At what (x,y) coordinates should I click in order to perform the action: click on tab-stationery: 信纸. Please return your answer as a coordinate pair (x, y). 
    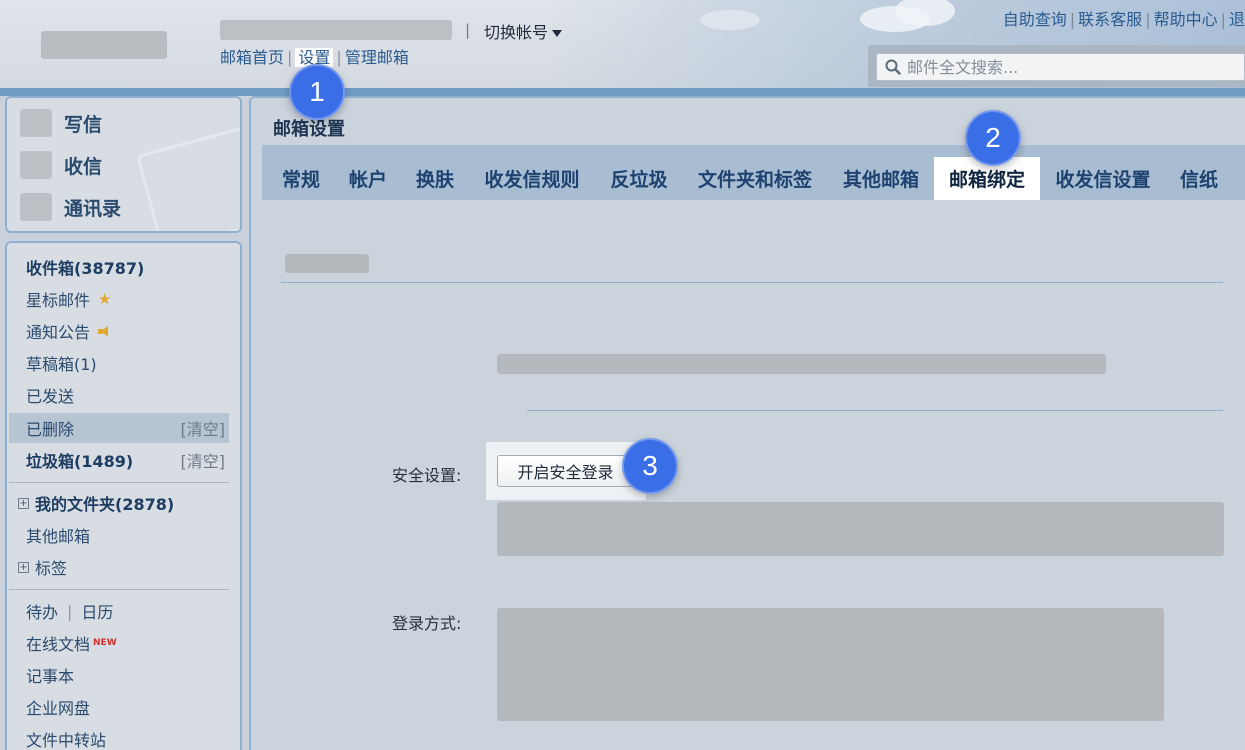
    Looking at the image, I should click on (1199, 178).